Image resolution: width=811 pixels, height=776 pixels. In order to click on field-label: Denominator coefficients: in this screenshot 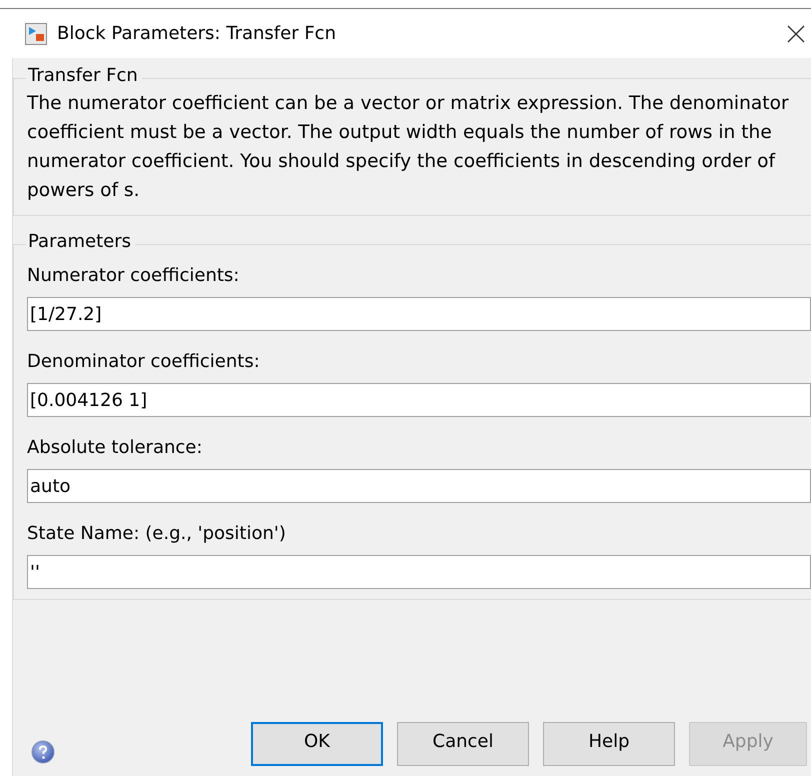, I will do `click(144, 362)`.